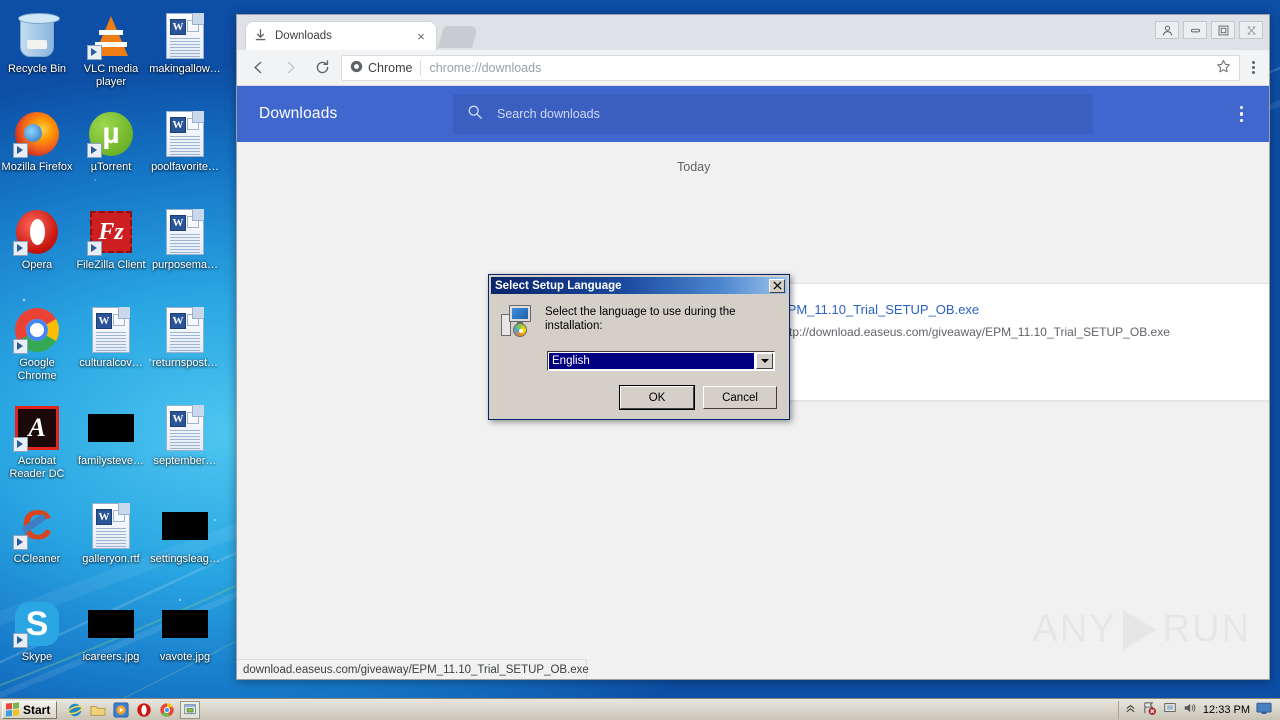  Describe the element at coordinates (341, 35) in the screenshot. I see `tab-downloads: Downloads ×` at that location.